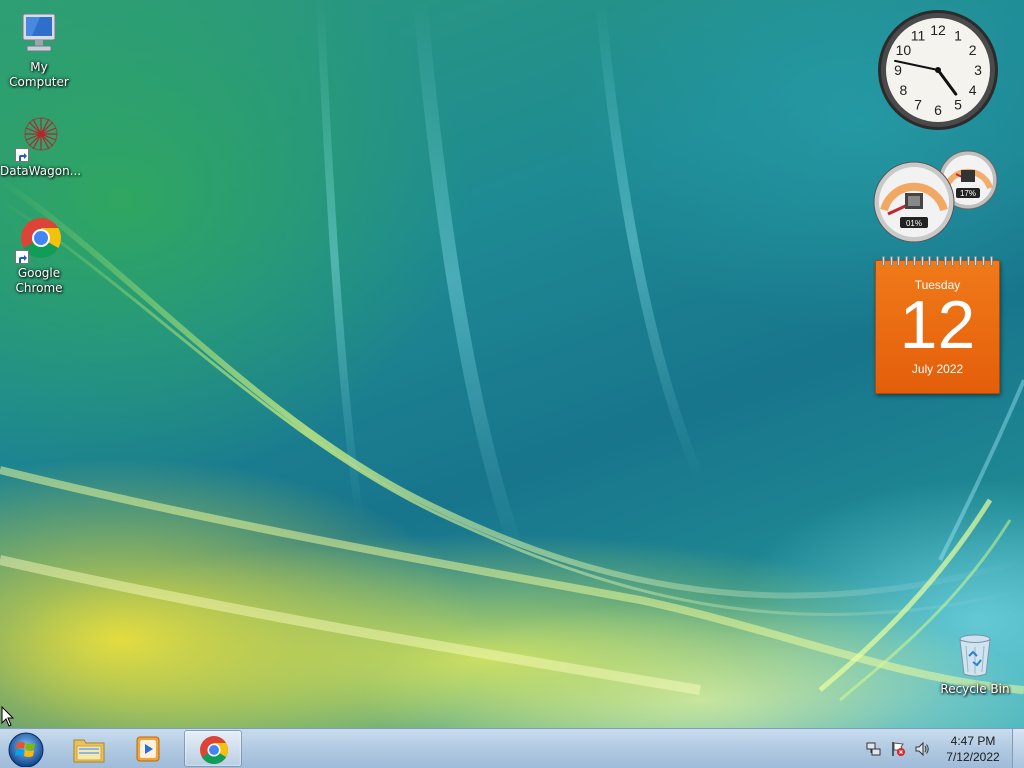  What do you see at coordinates (904, 50) in the screenshot?
I see `clock-numeral: 10` at bounding box center [904, 50].